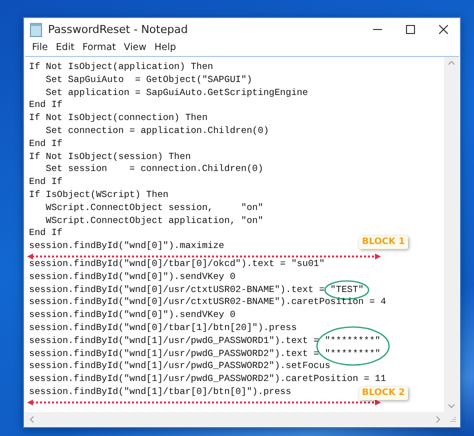  Describe the element at coordinates (176, 93) in the screenshot. I see `code-line: Set application = SapGuiAuto.GetScriptingEngine` at that location.